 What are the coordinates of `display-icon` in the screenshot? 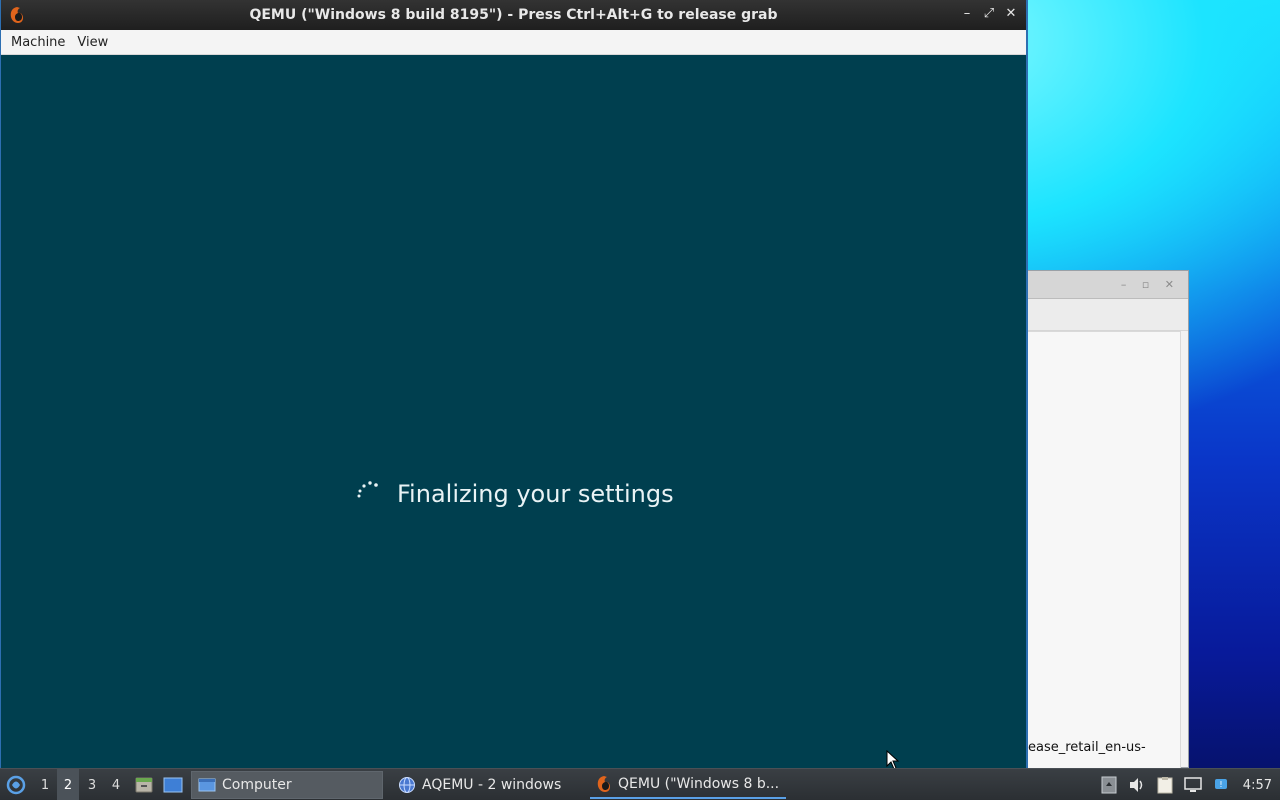 It's located at (1193, 785).